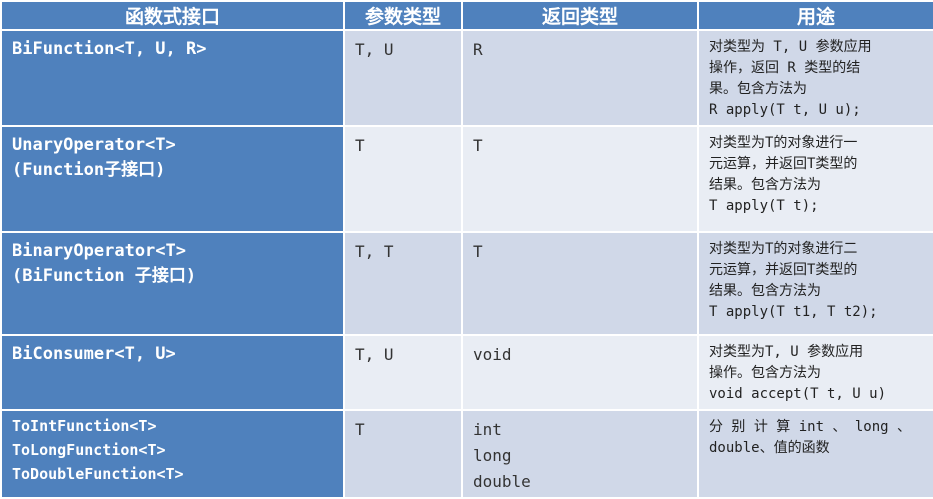 This screenshot has height=499, width=933. I want to click on return-type-cell: int long double, so click(580, 454).